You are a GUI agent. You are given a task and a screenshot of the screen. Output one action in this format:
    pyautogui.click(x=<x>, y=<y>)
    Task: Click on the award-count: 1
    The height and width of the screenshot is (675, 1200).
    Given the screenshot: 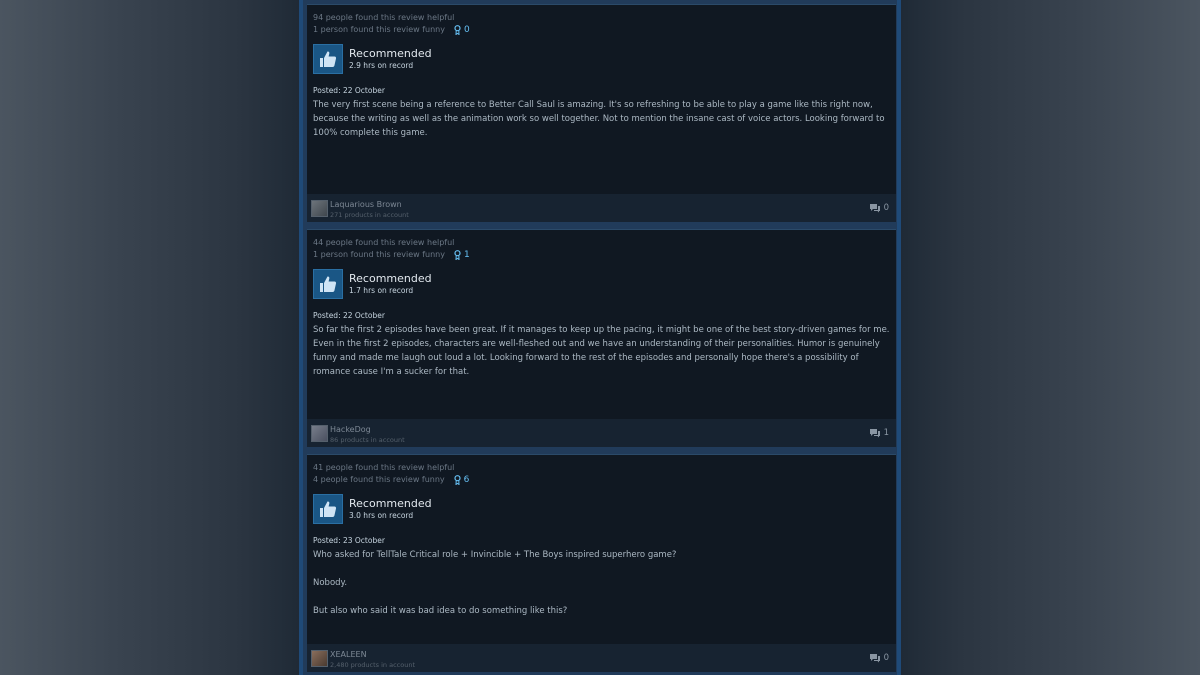 What is the action you would take?
    pyautogui.click(x=466, y=255)
    